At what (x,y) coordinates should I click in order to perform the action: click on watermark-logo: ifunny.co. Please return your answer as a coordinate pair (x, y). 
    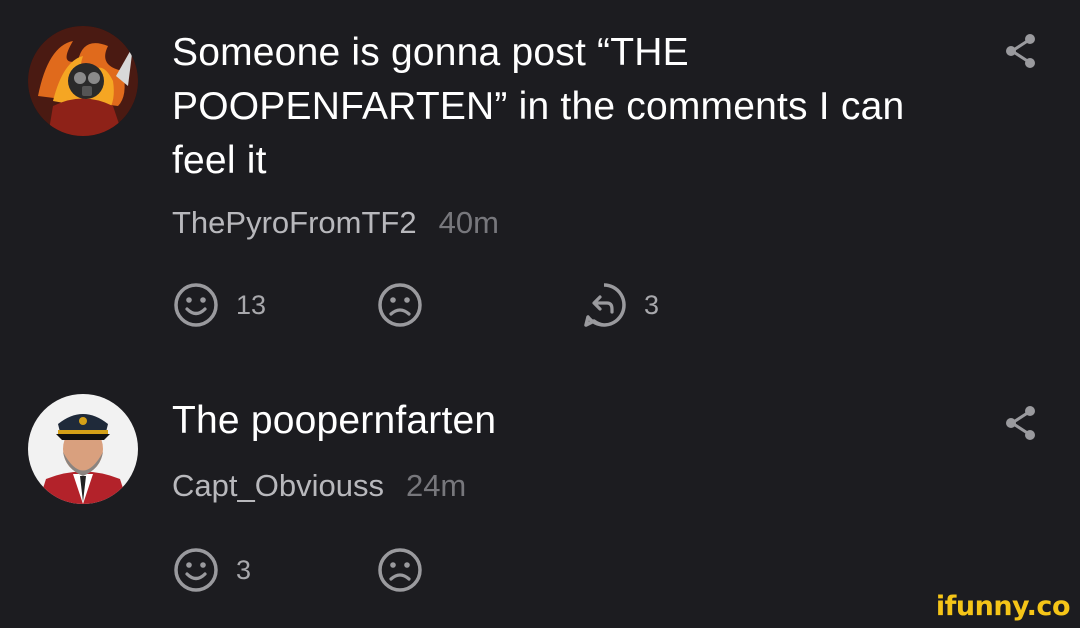
    Looking at the image, I should click on (1003, 606).